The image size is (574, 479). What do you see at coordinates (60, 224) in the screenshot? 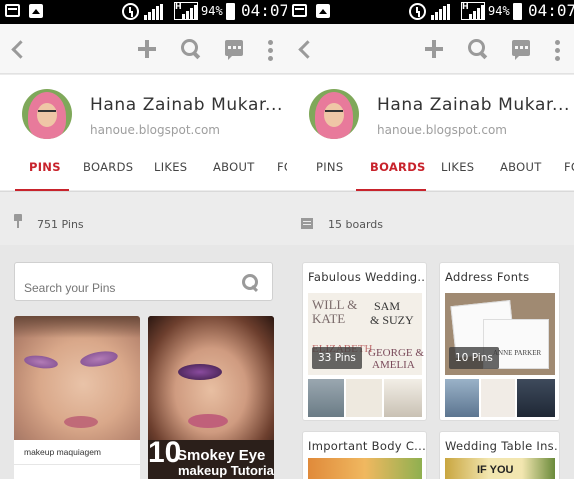
I see `pin-count: 751 Pins` at bounding box center [60, 224].